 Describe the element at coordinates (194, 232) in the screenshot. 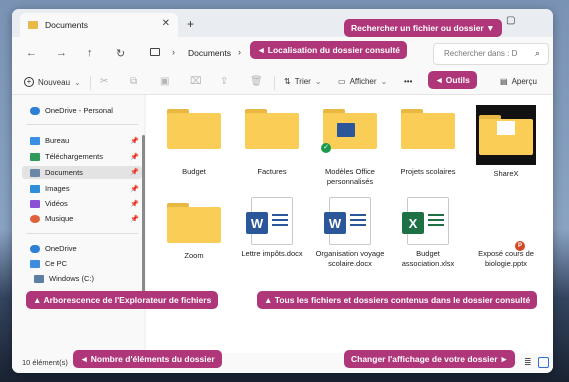

I see `folder-item: Zoom` at that location.